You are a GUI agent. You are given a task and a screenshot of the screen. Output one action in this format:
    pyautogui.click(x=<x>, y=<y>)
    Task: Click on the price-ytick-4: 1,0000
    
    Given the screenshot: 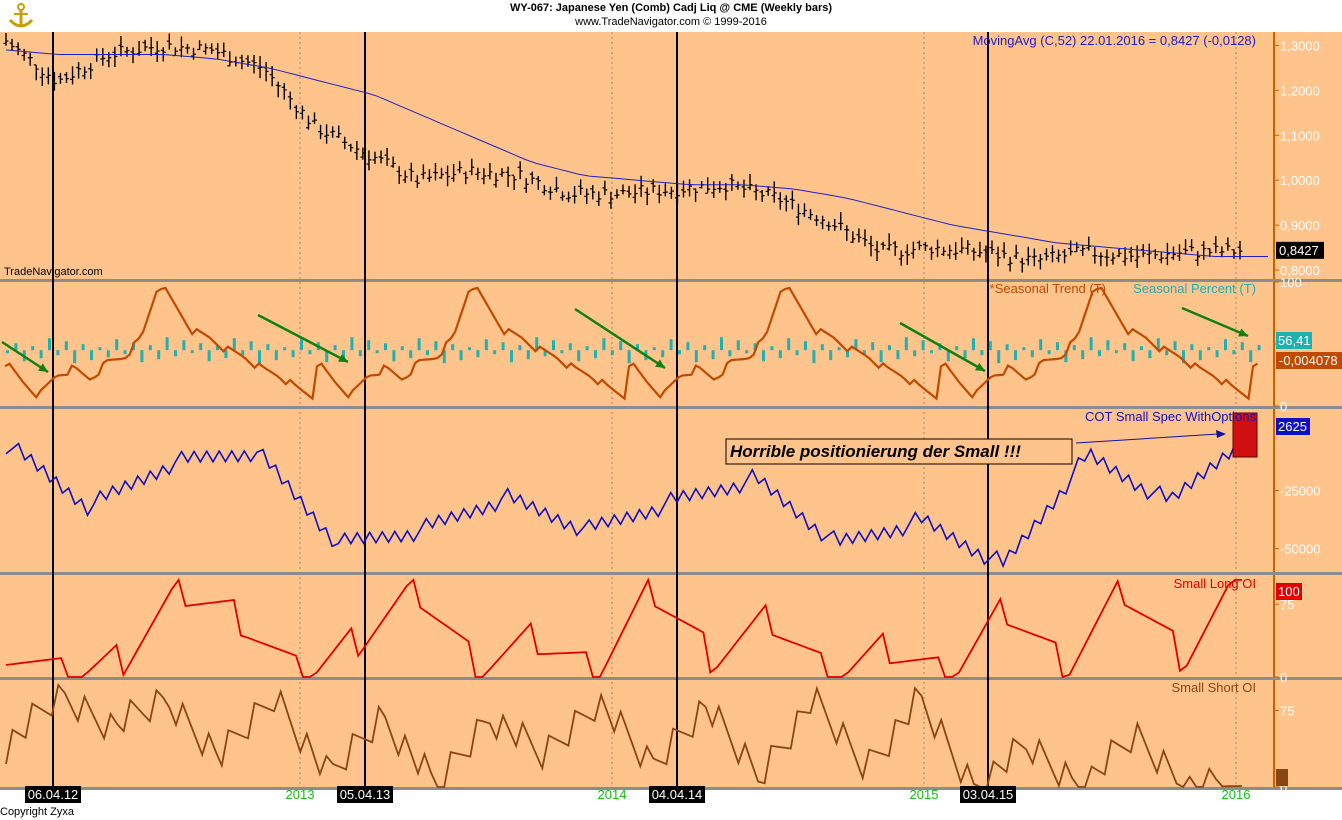 What is the action you would take?
    pyautogui.click(x=1300, y=180)
    